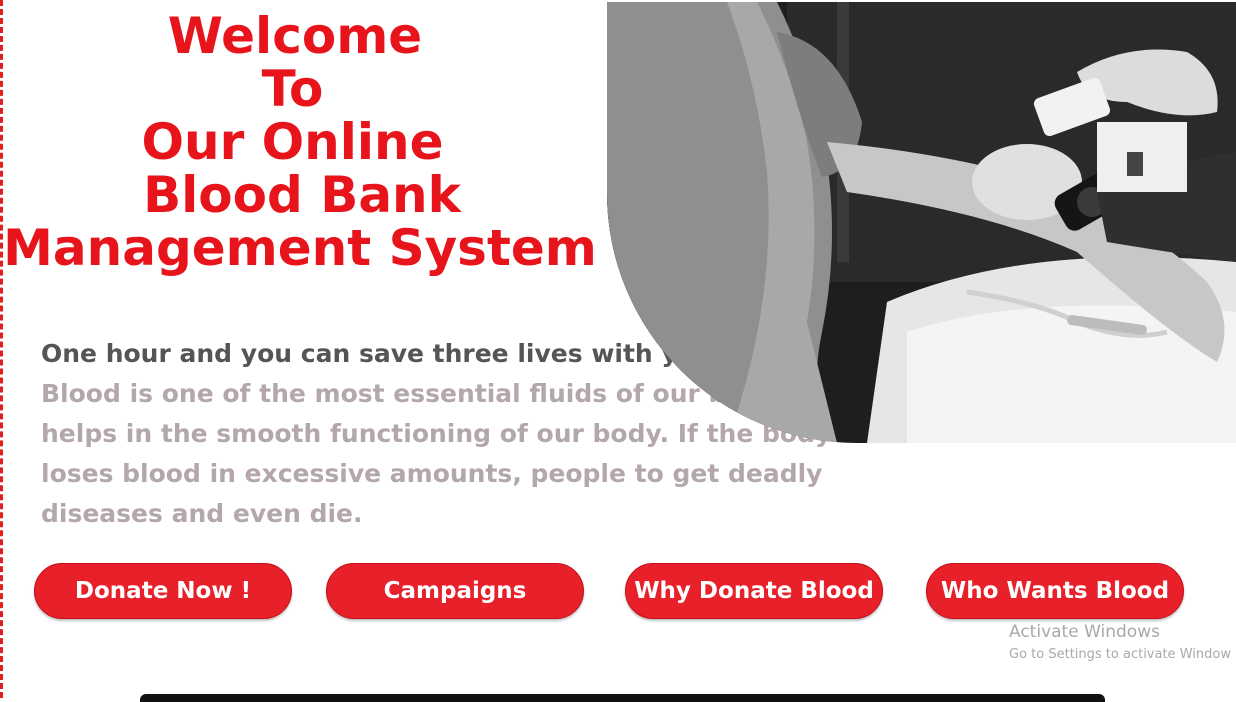 The image size is (1236, 702). What do you see at coordinates (754, 591) in the screenshot?
I see `why-donate-blood-button: Why Donate Blood` at bounding box center [754, 591].